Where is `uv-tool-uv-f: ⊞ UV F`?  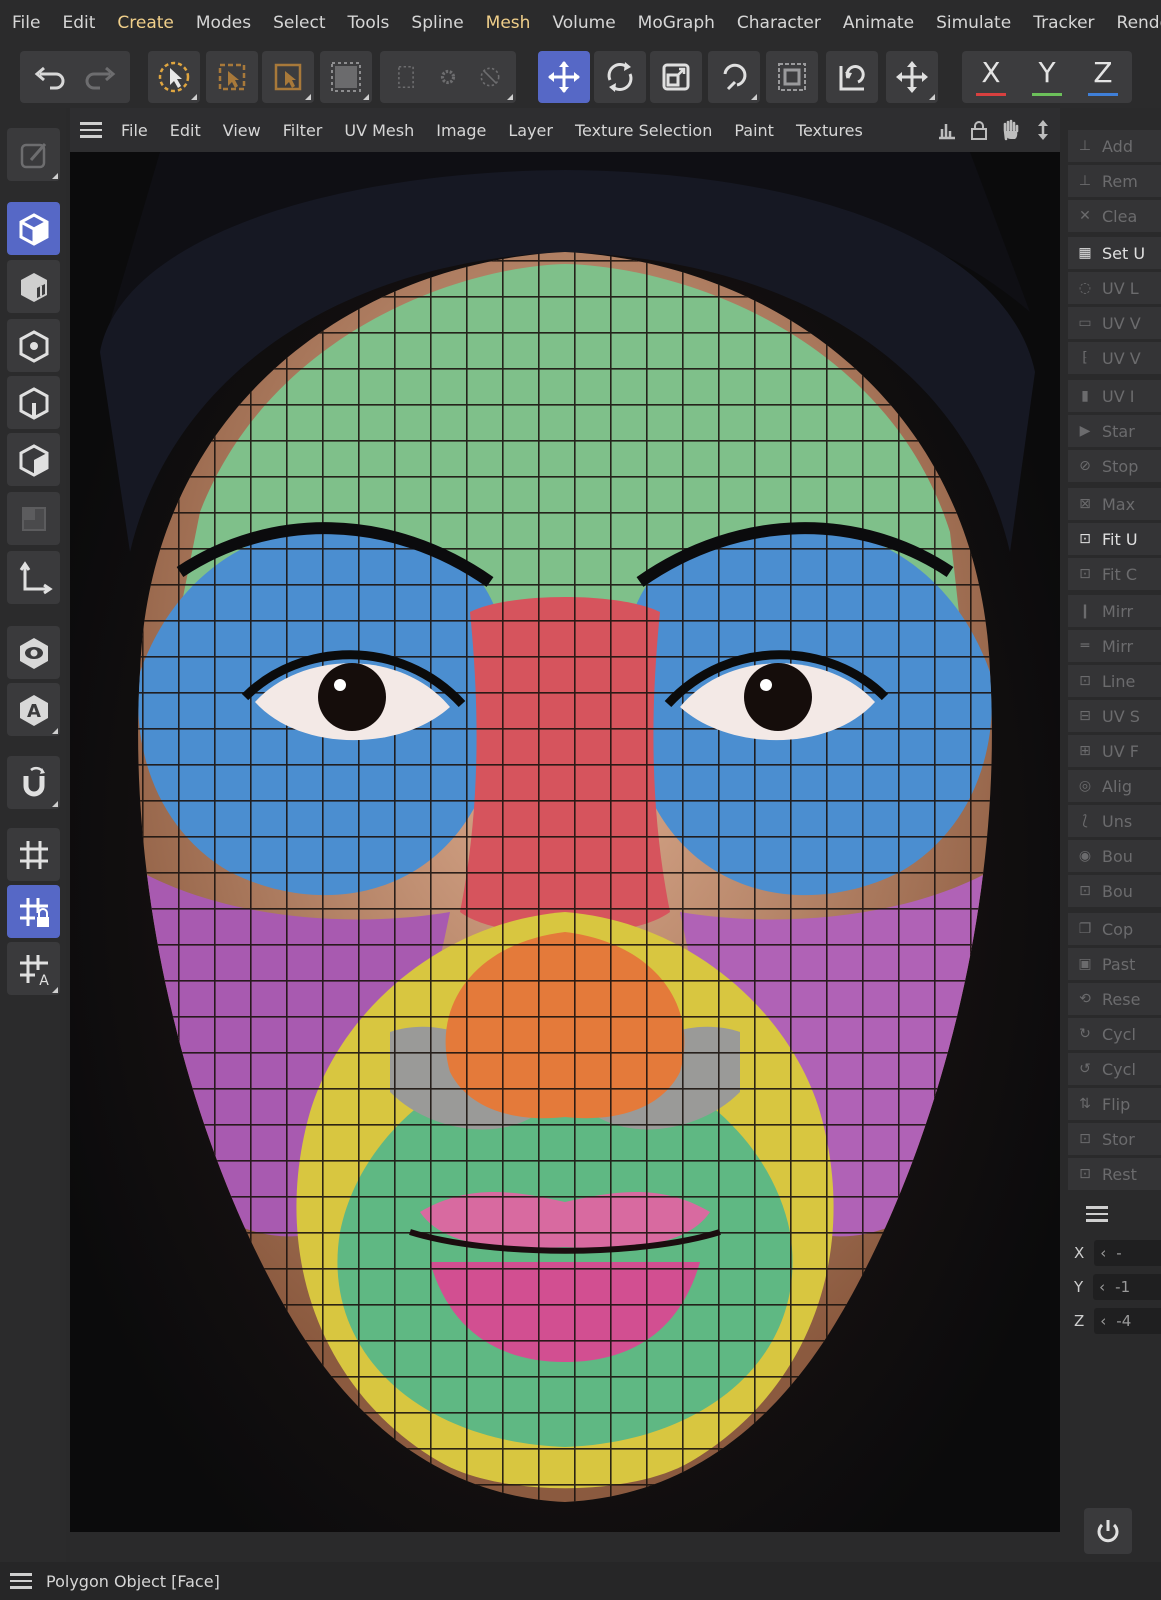 uv-tool-uv-f: ⊞ UV F is located at coordinates (1114, 751).